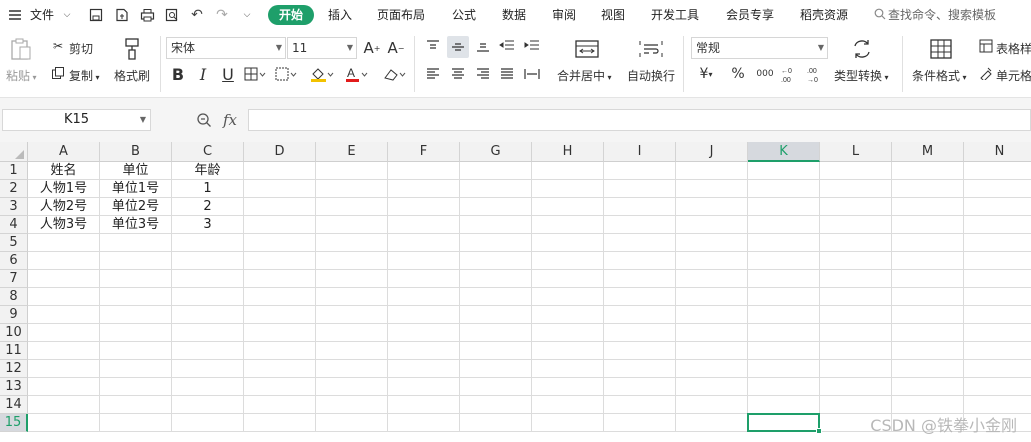  Describe the element at coordinates (322, 74) in the screenshot. I see `fill-color-icon` at that location.